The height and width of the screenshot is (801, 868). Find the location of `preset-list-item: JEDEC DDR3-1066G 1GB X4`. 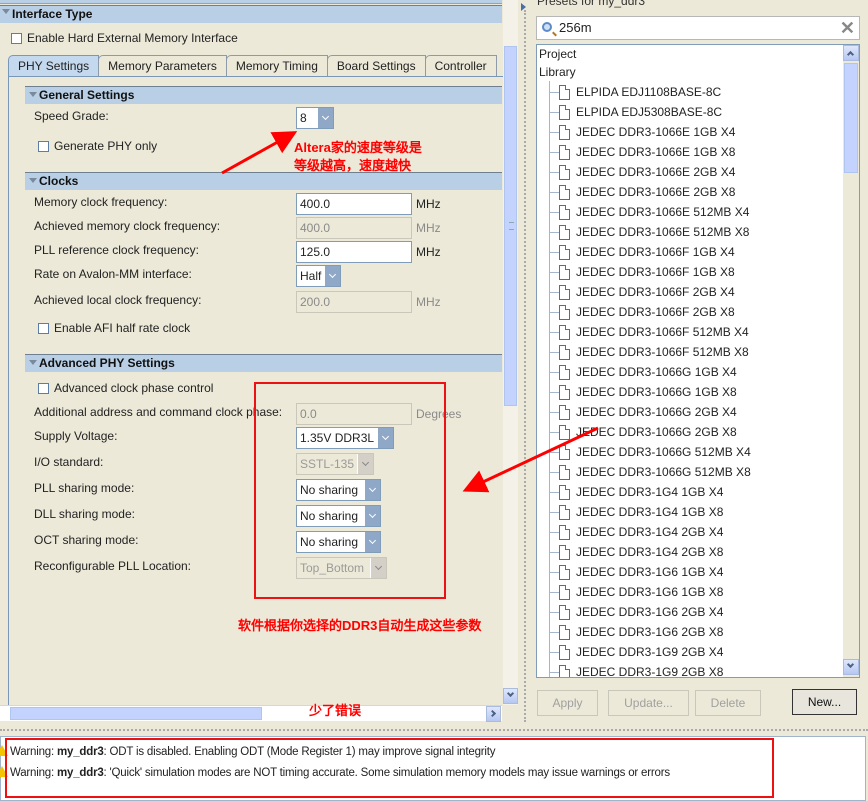

preset-list-item: JEDEC DDR3-1066G 1GB X4 is located at coordinates (687, 373).